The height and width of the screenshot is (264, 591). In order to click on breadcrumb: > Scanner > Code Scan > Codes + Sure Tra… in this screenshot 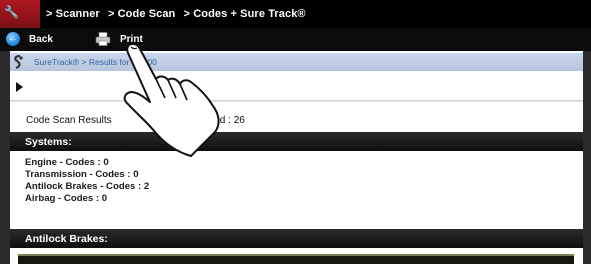, I will do `click(178, 14)`.